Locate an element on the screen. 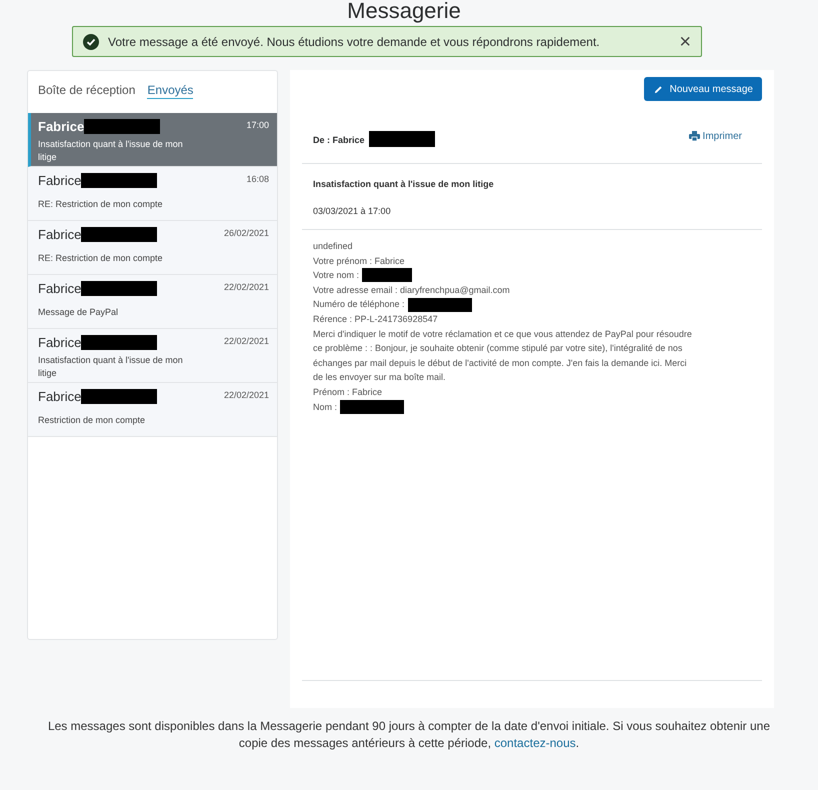 This screenshot has height=790, width=818. footer-note: Les messages sont disponibles dans la Messagerie pendant 90 jours à compter de la date d'envoi initiale. Si vous souhaitez obtenir une copie des messages antérieurs à cette période, contactez-nous. is located at coordinates (409, 735).